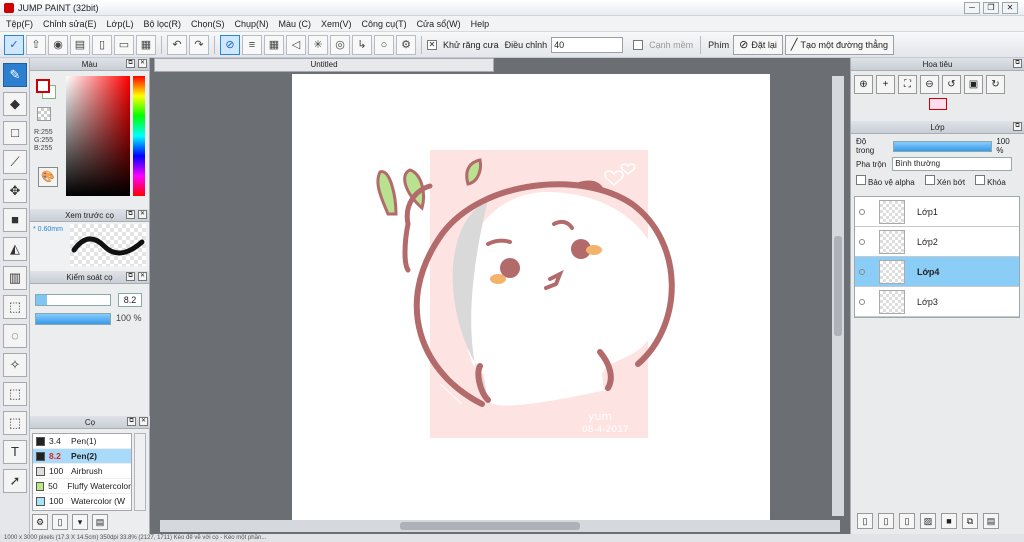 Image resolution: width=1024 pixels, height=542 pixels. What do you see at coordinates (82, 456) in the screenshot?
I see `brush-item: 8.2 Pen(2)` at bounding box center [82, 456].